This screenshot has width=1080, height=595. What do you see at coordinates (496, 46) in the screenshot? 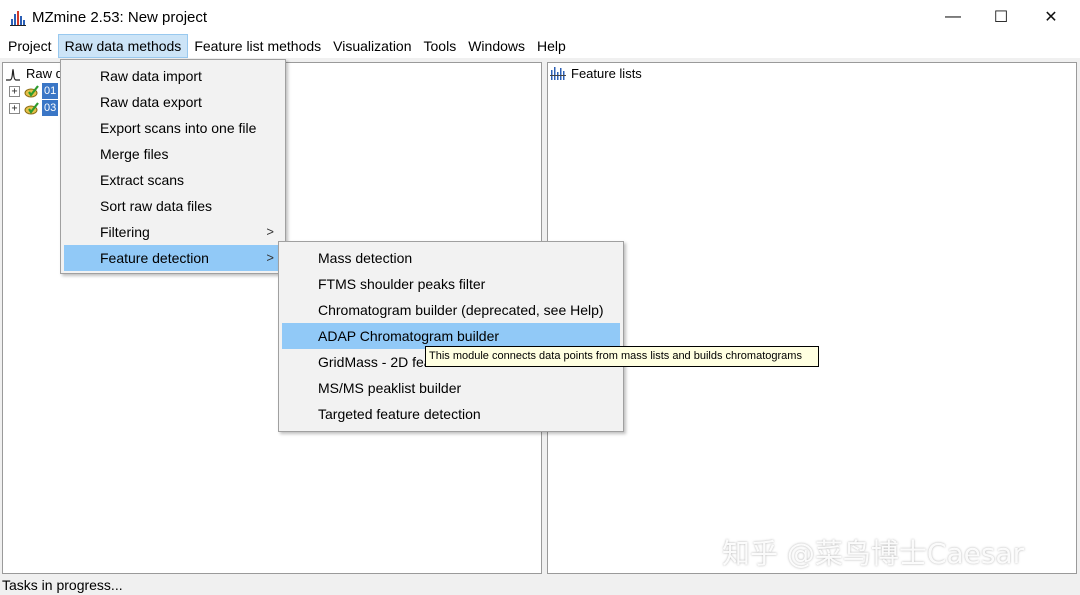
I see `menu-windows: Windows` at bounding box center [496, 46].